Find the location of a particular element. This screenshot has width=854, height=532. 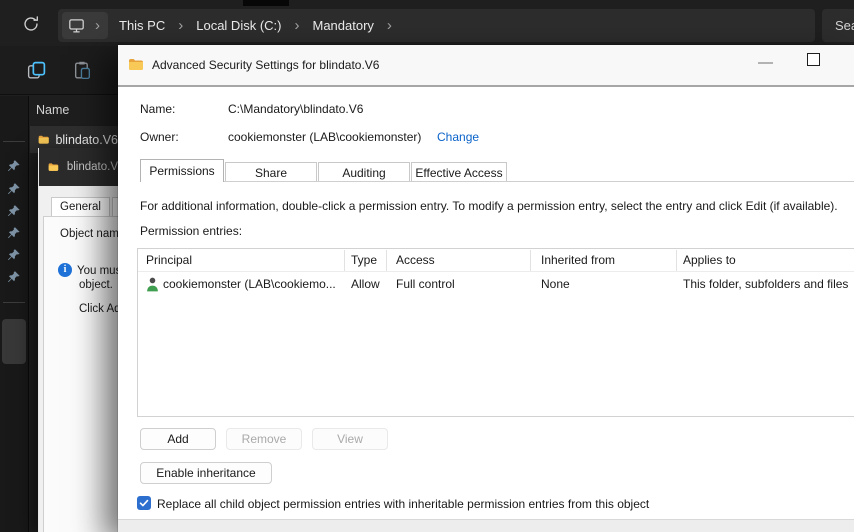

file-name: blindato.V6 is located at coordinates (86, 139).